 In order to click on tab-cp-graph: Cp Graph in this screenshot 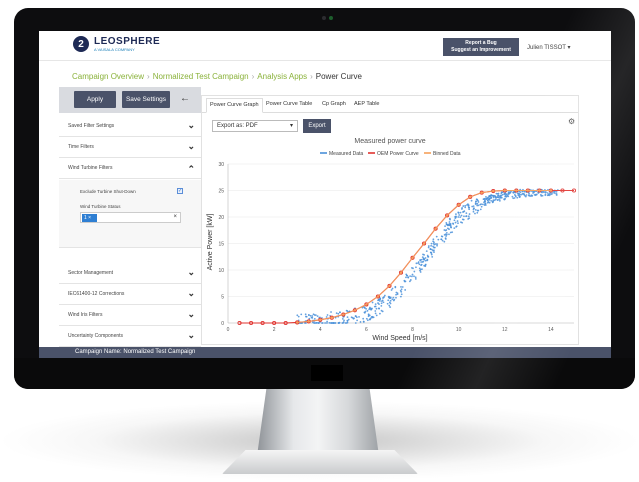, I will do `click(334, 104)`.